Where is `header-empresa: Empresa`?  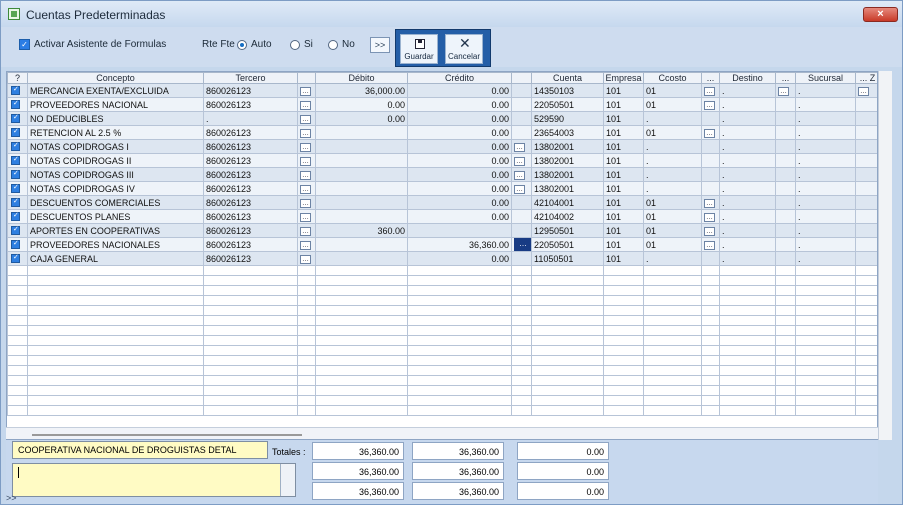 header-empresa: Empresa is located at coordinates (623, 78).